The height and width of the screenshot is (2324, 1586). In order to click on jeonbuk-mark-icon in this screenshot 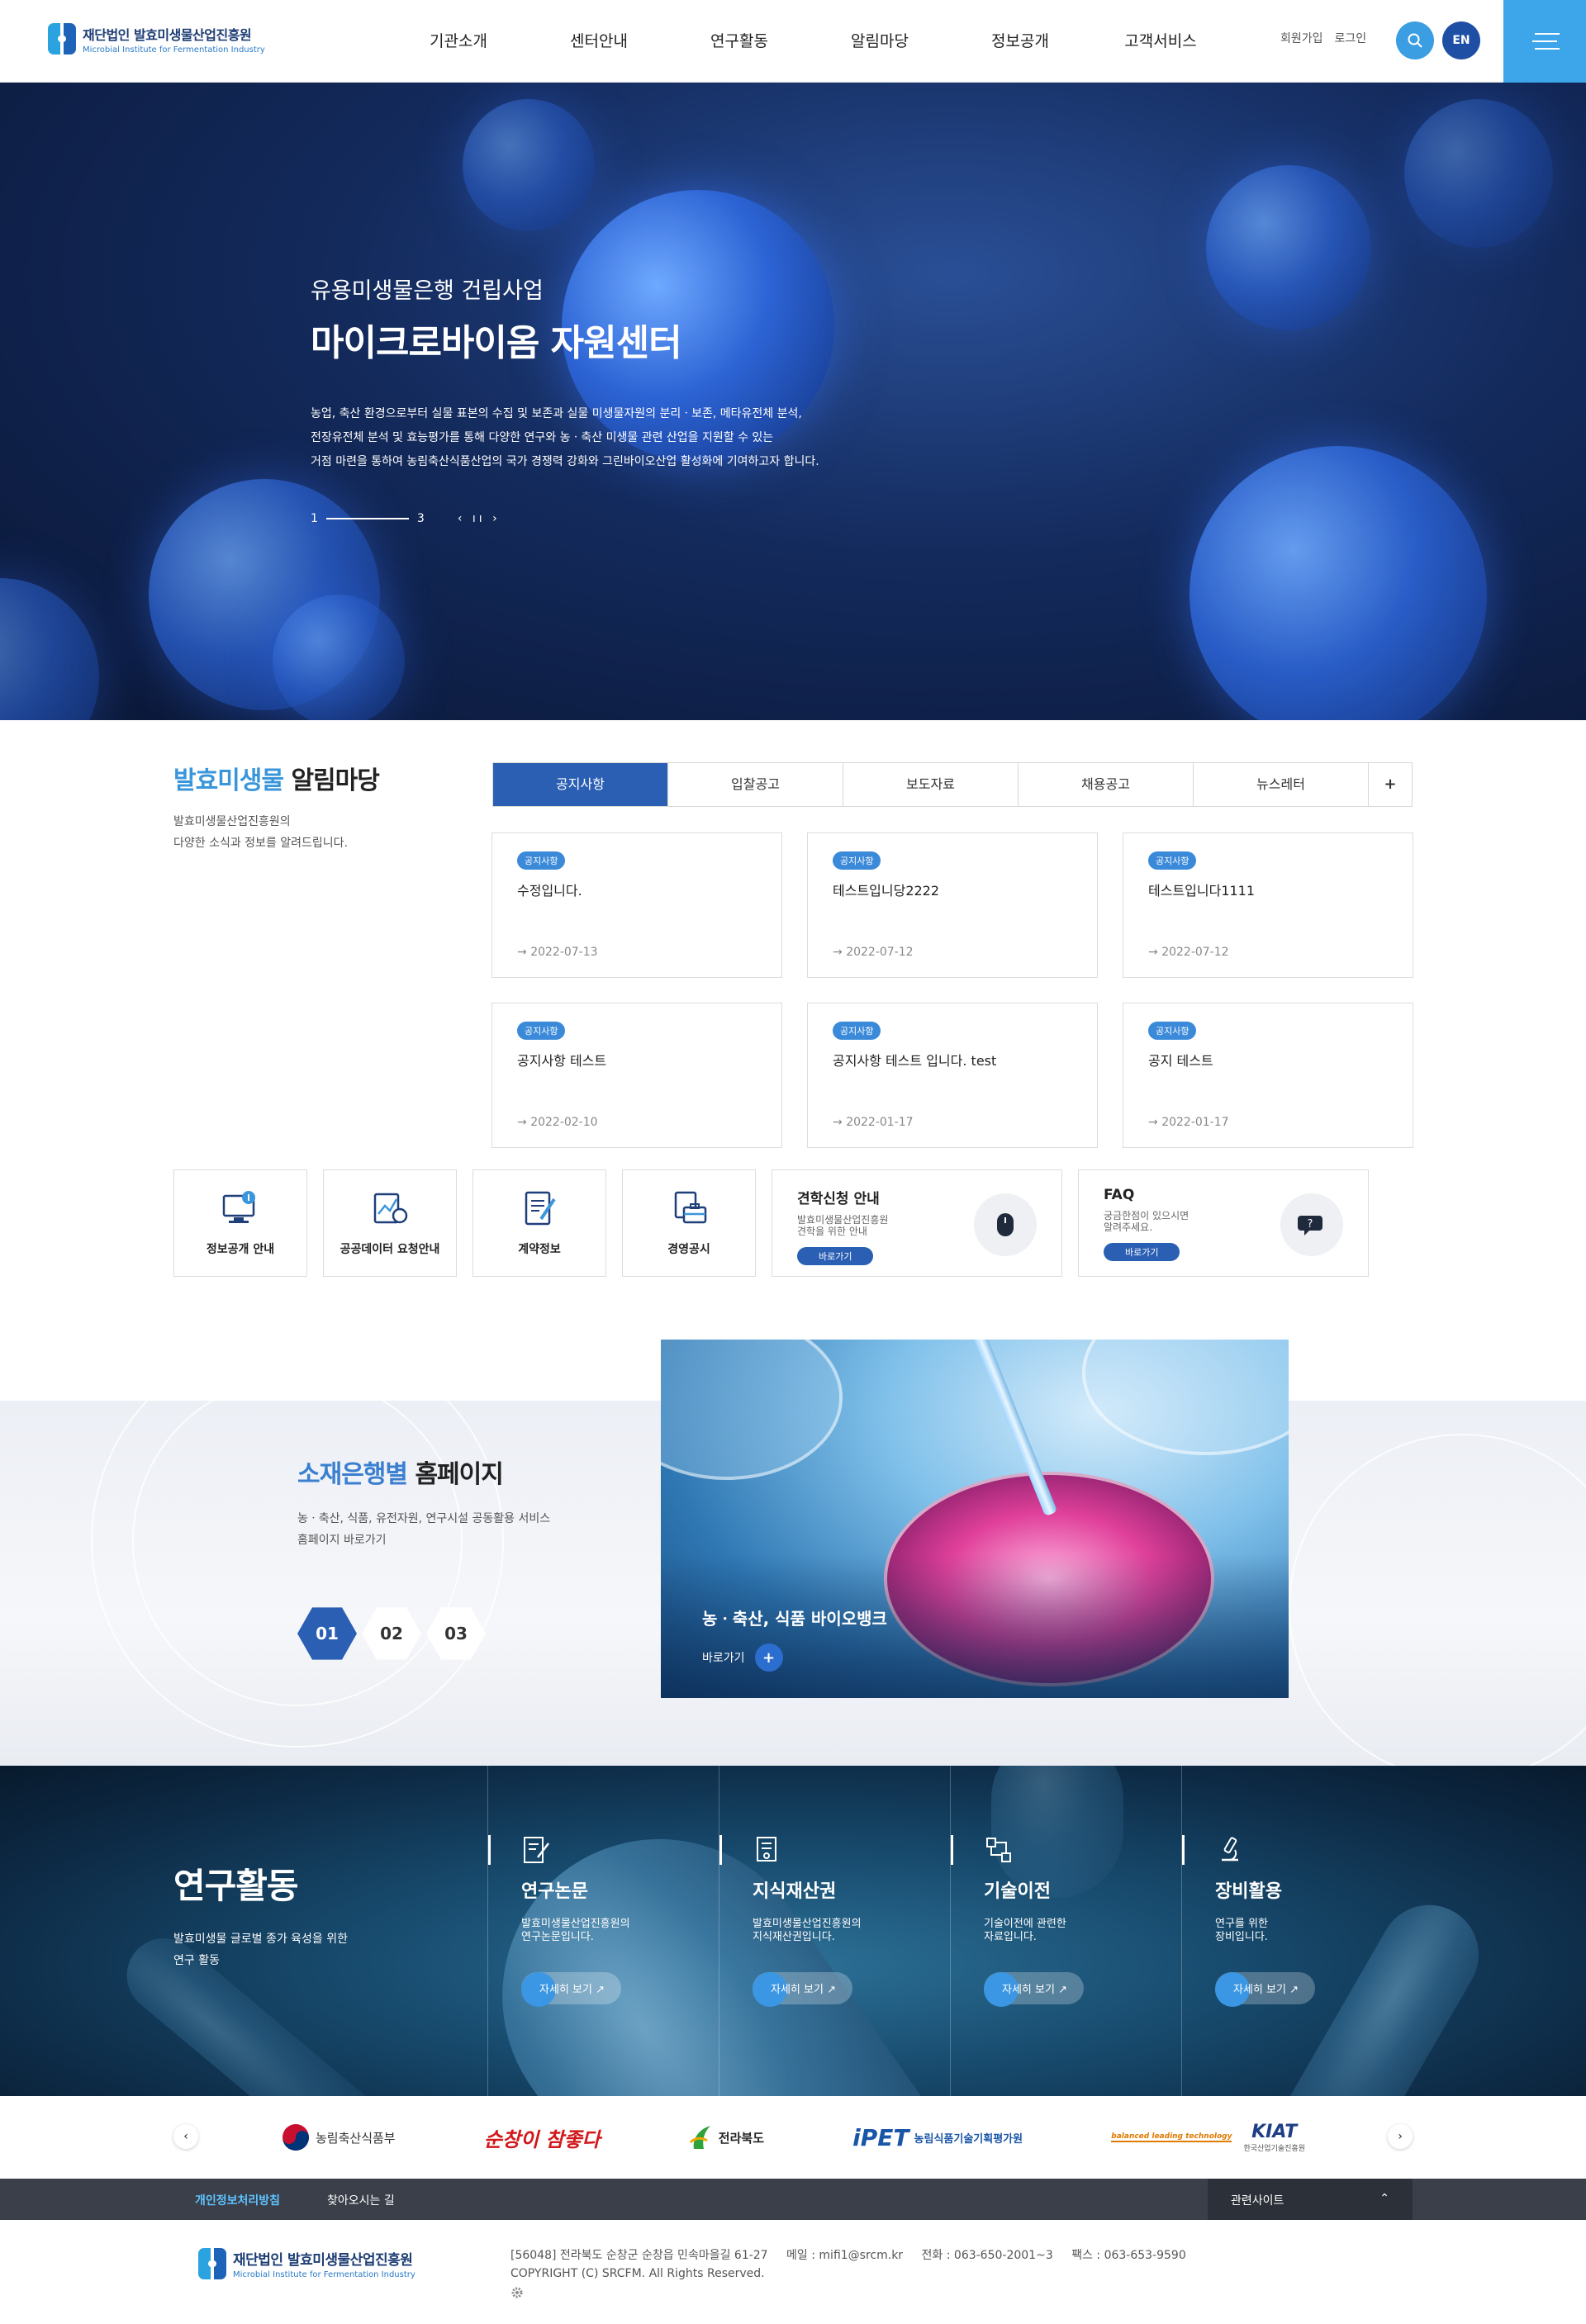, I will do `click(699, 2137)`.